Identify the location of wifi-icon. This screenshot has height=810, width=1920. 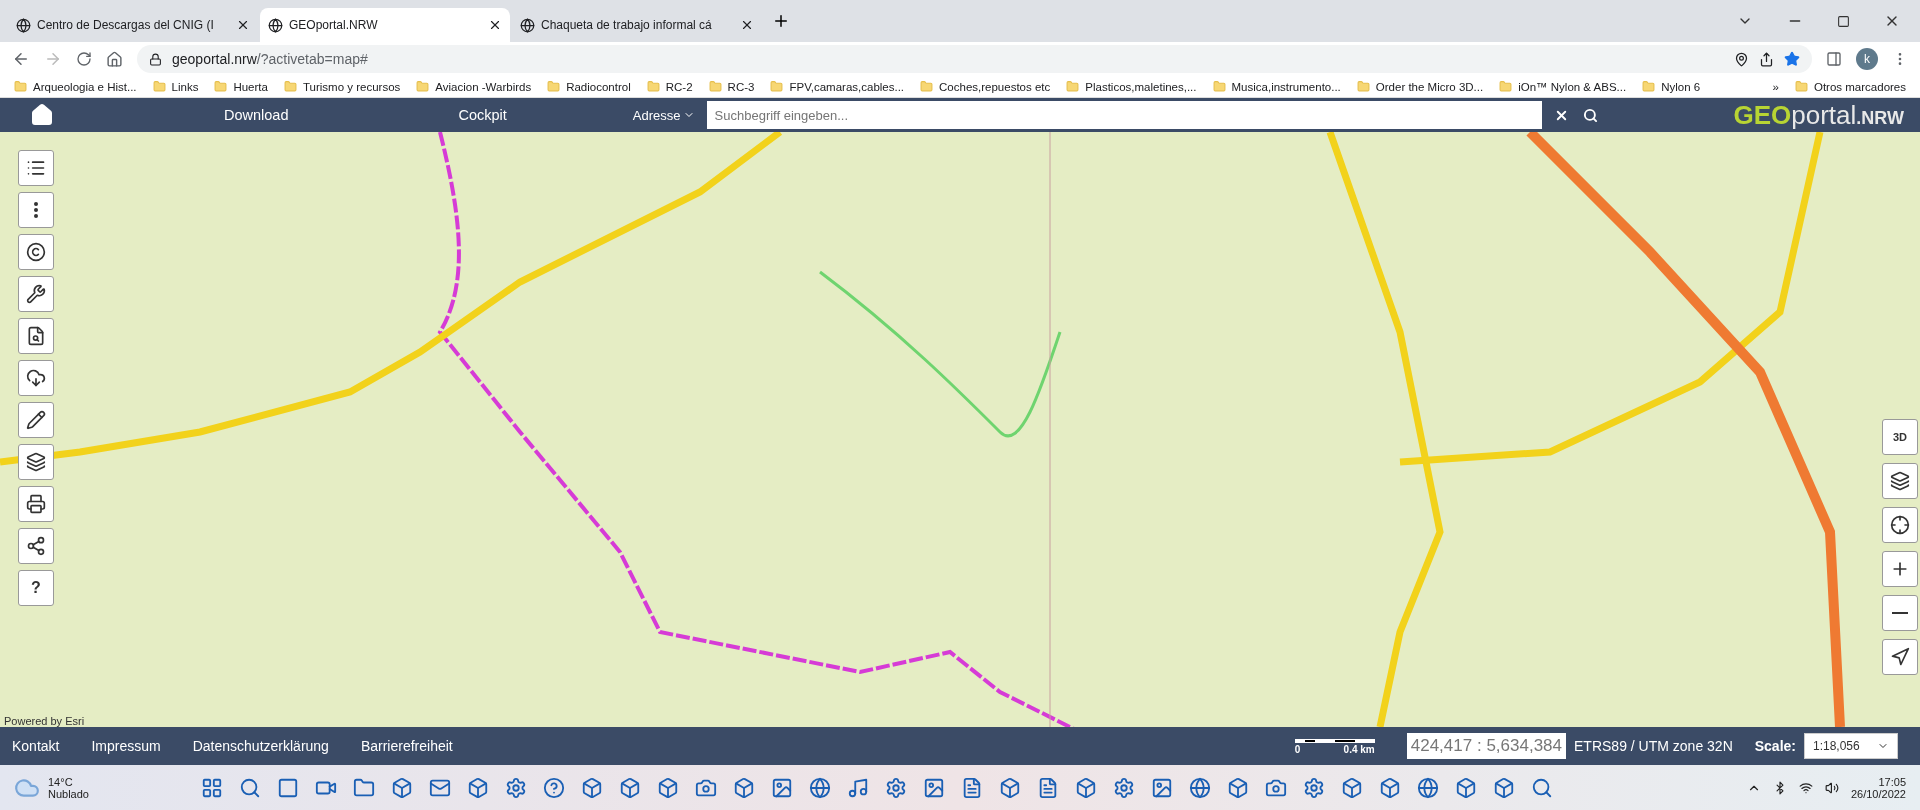
(1805, 787).